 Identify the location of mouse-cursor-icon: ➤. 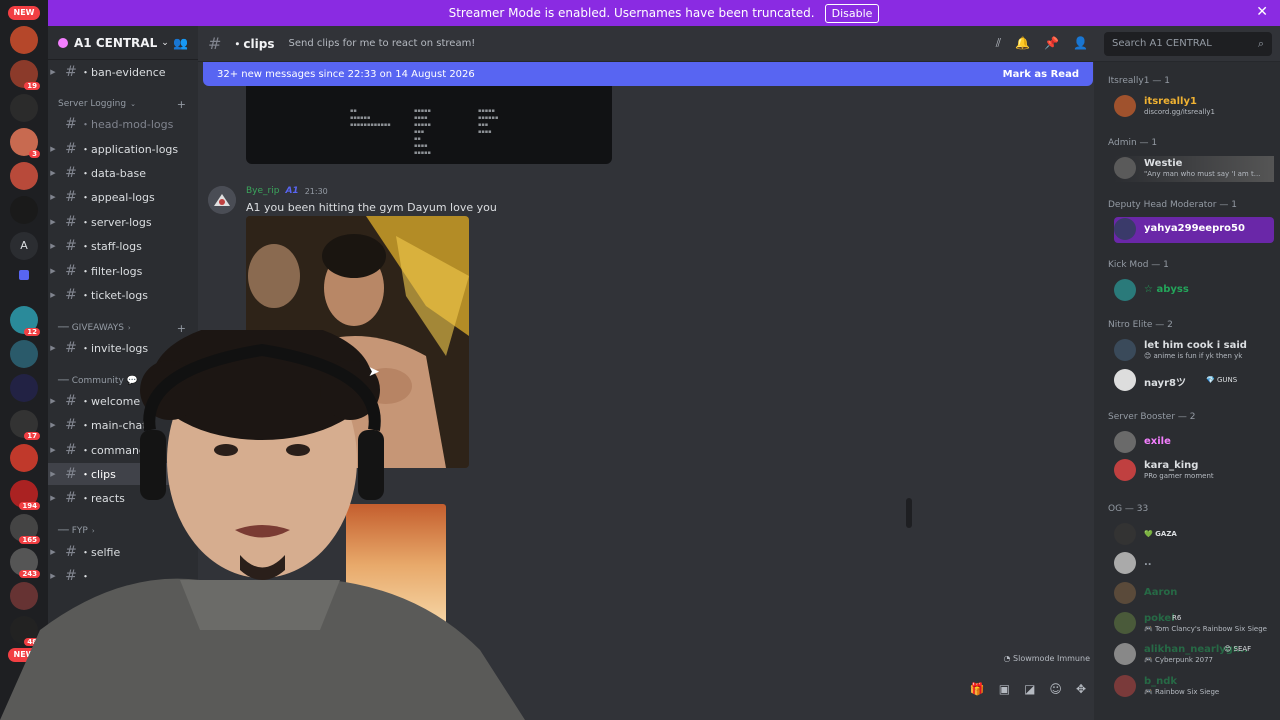
(374, 372).